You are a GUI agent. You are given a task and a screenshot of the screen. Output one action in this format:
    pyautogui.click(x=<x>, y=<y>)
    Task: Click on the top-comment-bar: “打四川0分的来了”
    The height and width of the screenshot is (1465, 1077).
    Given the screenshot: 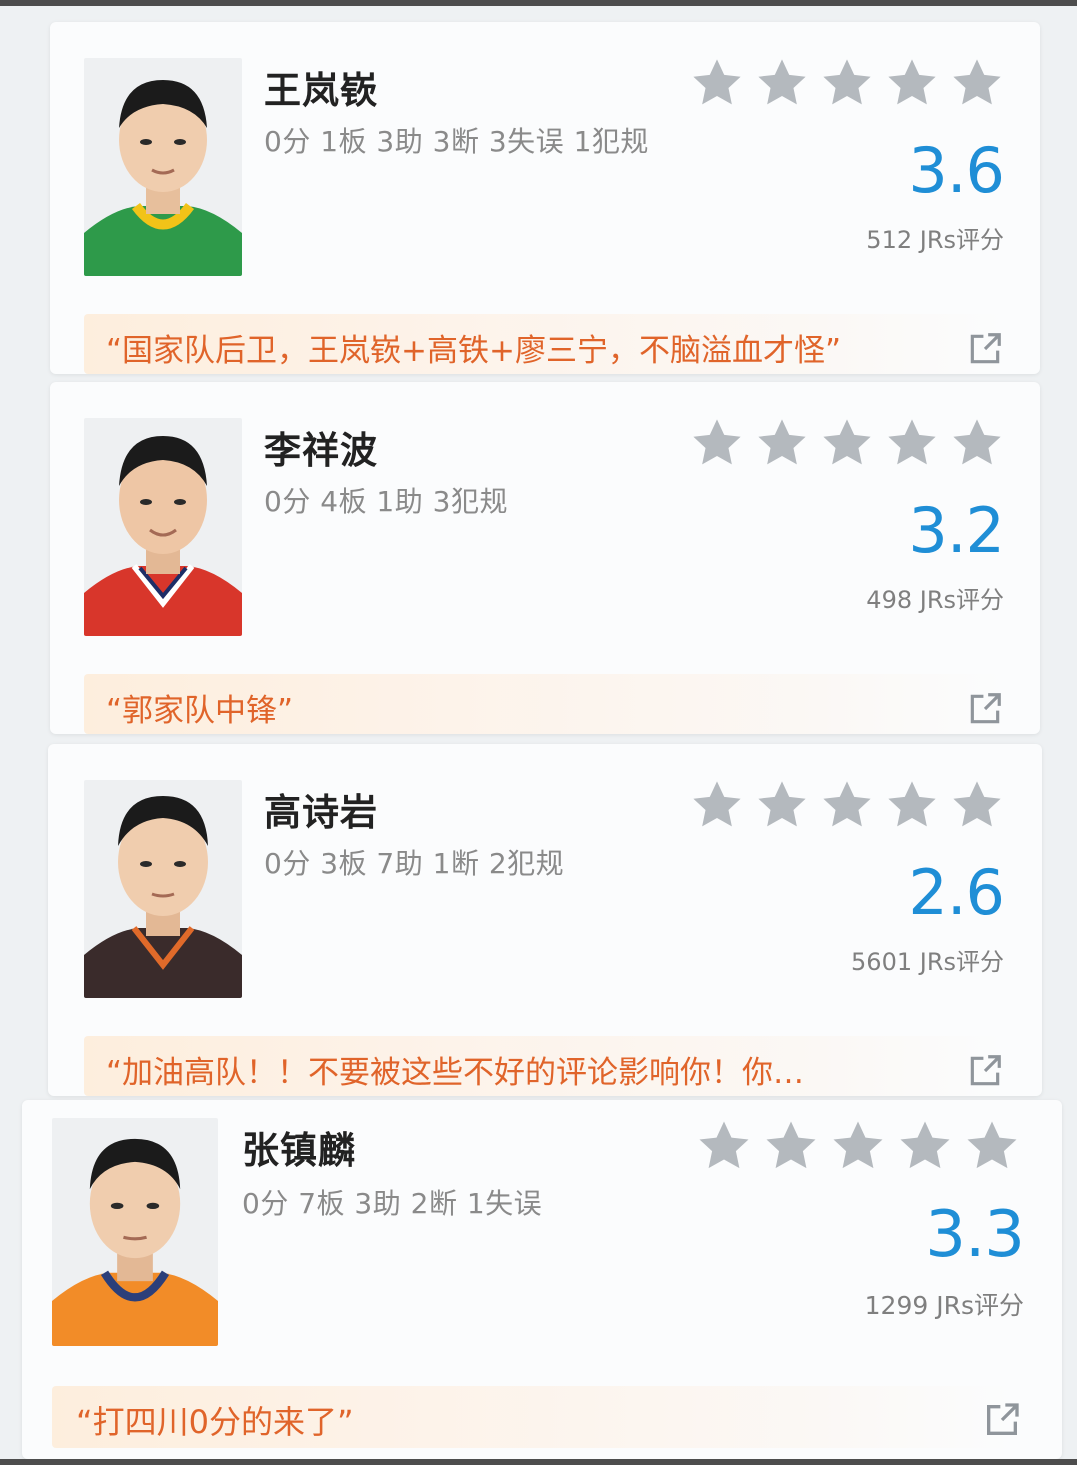 What is the action you would take?
    pyautogui.click(x=532, y=1417)
    